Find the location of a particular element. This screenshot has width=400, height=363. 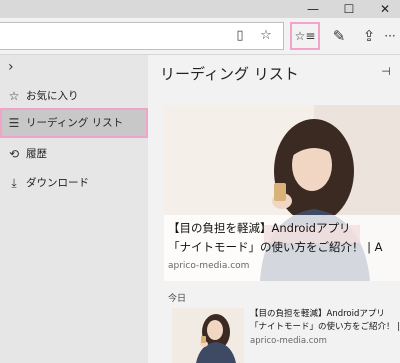

browser-toolbar: ▯ ☆ ☆≡ ✎ ⇪ ··· is located at coordinates (200, 36).